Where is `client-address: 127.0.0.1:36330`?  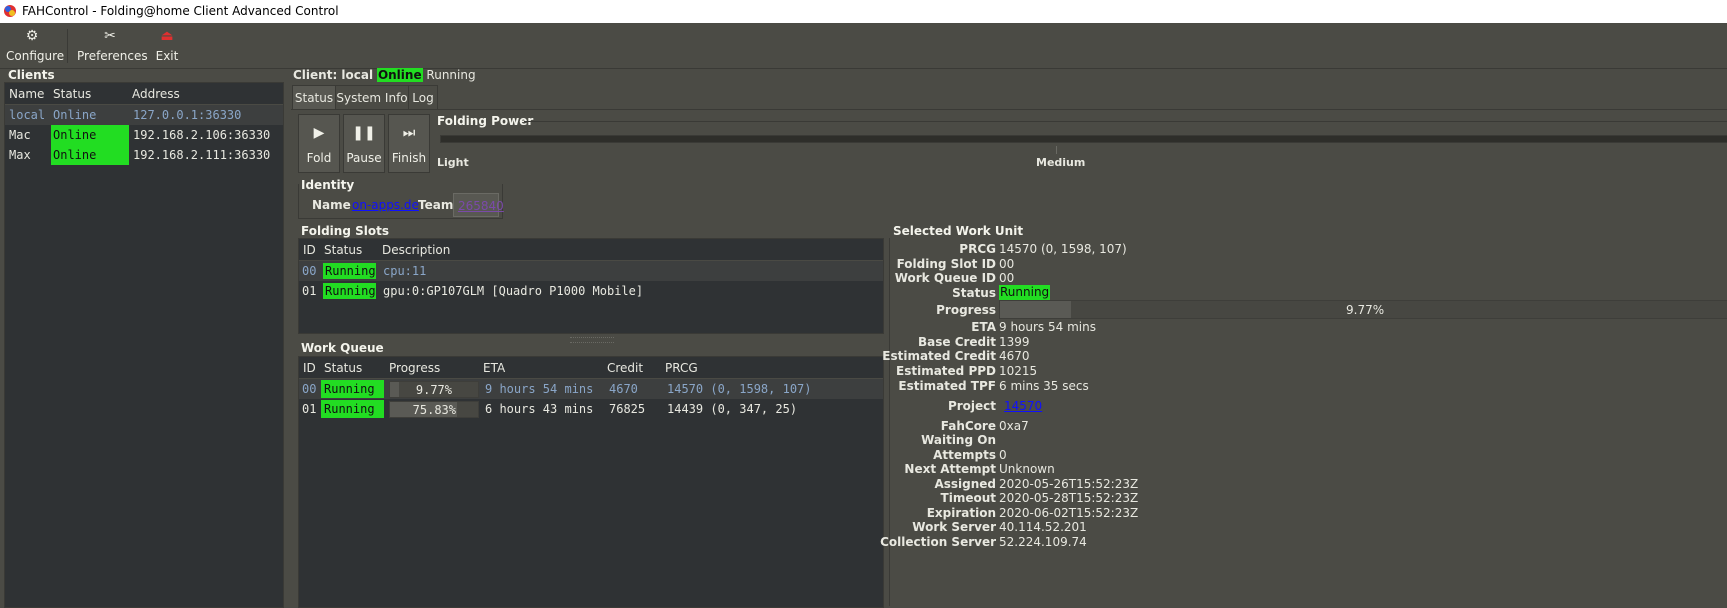
client-address: 127.0.0.1:36330 is located at coordinates (187, 115).